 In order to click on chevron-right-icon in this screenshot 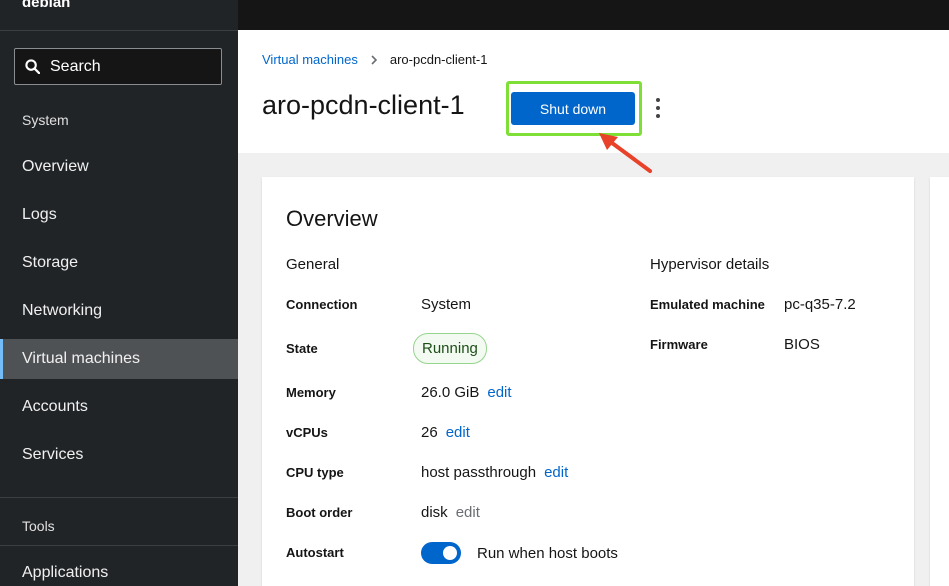, I will do `click(374, 59)`.